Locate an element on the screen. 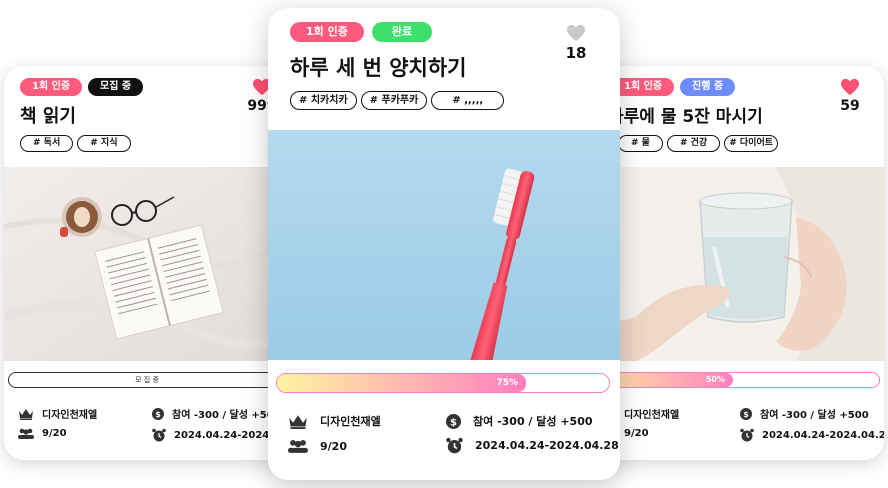  glass-of-water-photo is located at coordinates (740, 264).